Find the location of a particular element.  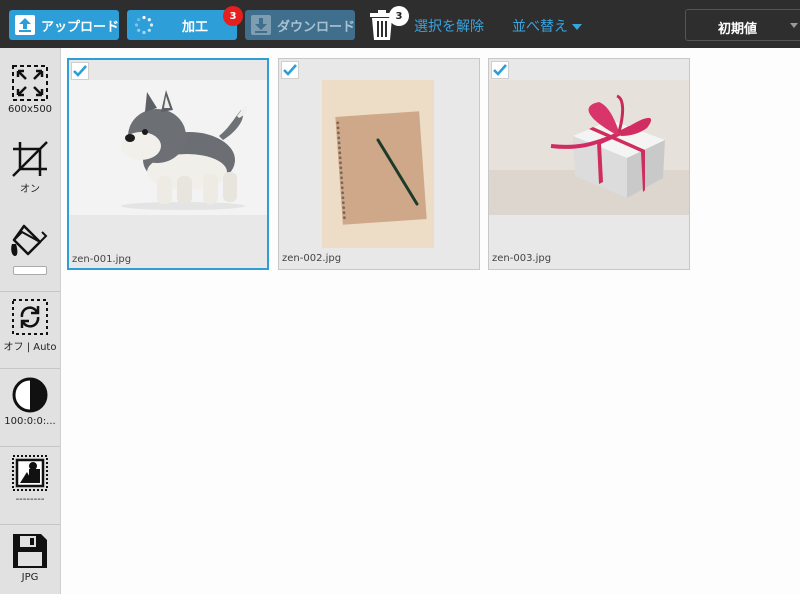

save-format-tool: JPG is located at coordinates (30, 557).